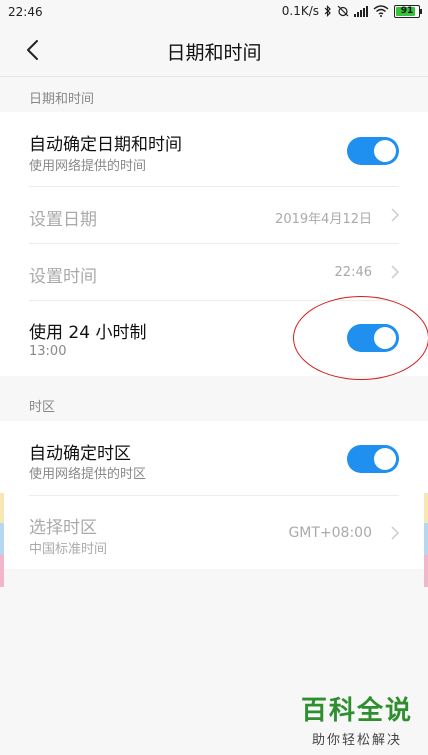 This screenshot has height=755, width=428. I want to click on section-label-timezone: 时区, so click(42, 407).